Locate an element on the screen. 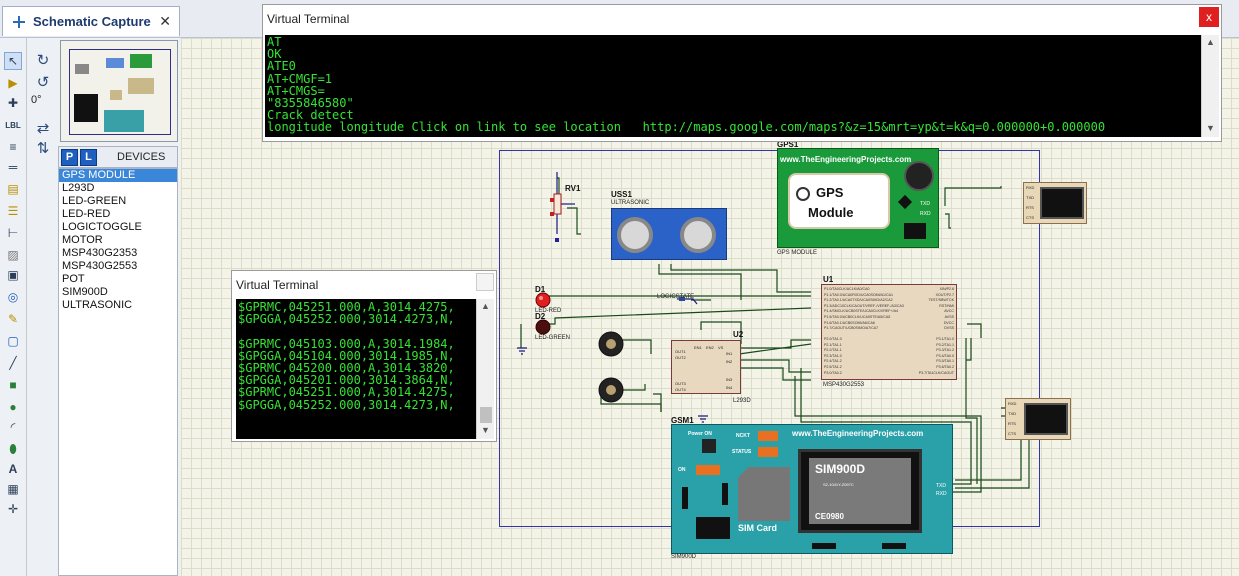 The width and height of the screenshot is (1239, 576). mirror-horizontal-icon: ⇄ is located at coordinates (43, 128).